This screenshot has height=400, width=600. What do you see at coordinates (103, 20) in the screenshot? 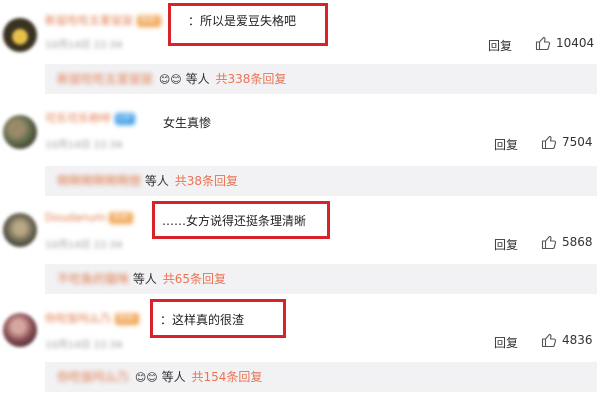
I see `username: 新鼠吃吃五爱鼠鼠 铁粉` at bounding box center [103, 20].